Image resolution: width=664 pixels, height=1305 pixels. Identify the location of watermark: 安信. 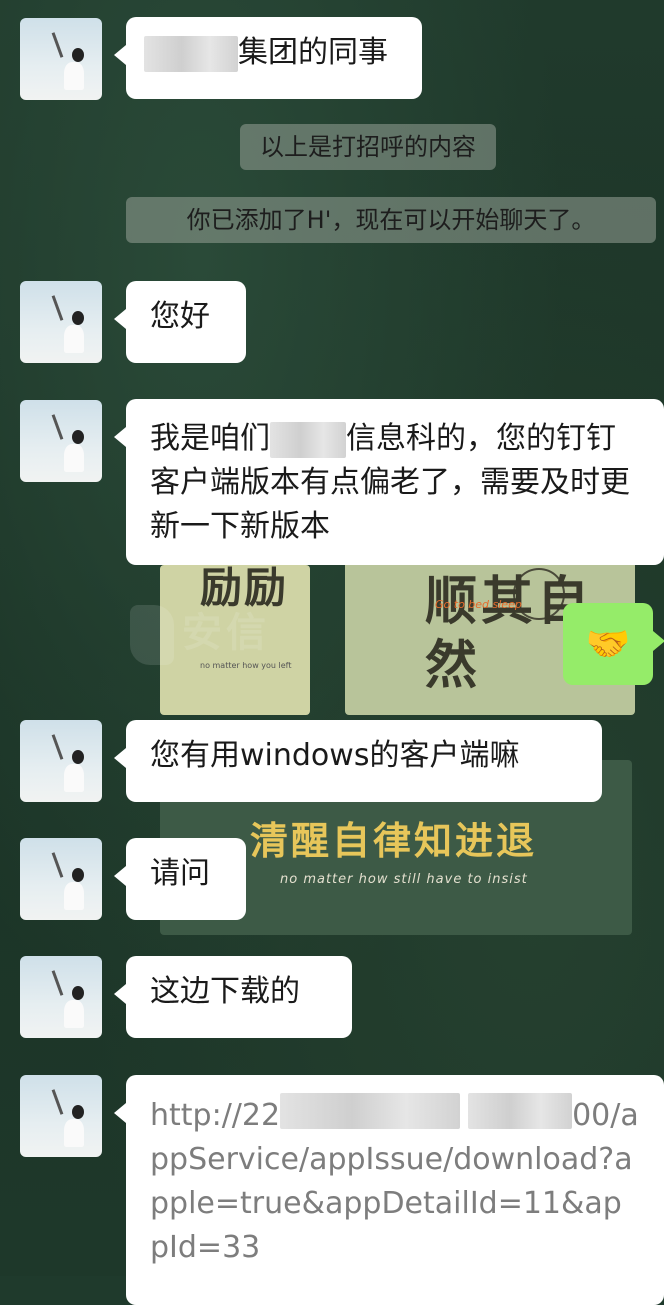
(200, 635).